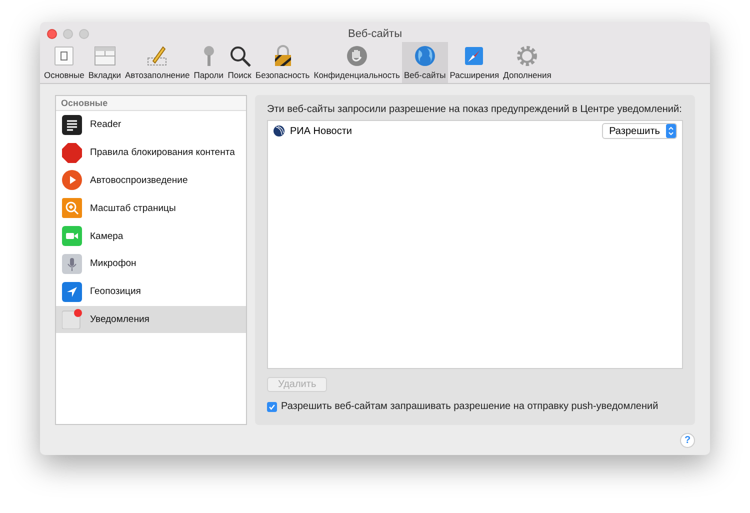 The width and height of the screenshot is (750, 513). Describe the element at coordinates (72, 180) in the screenshot. I see `play-icon` at that location.